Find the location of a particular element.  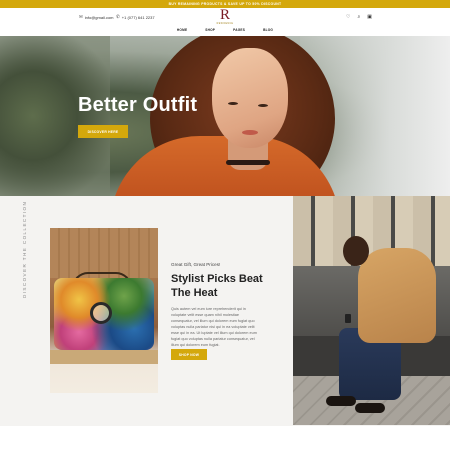

discover-button: DISCOVER HERE is located at coordinates (103, 131).